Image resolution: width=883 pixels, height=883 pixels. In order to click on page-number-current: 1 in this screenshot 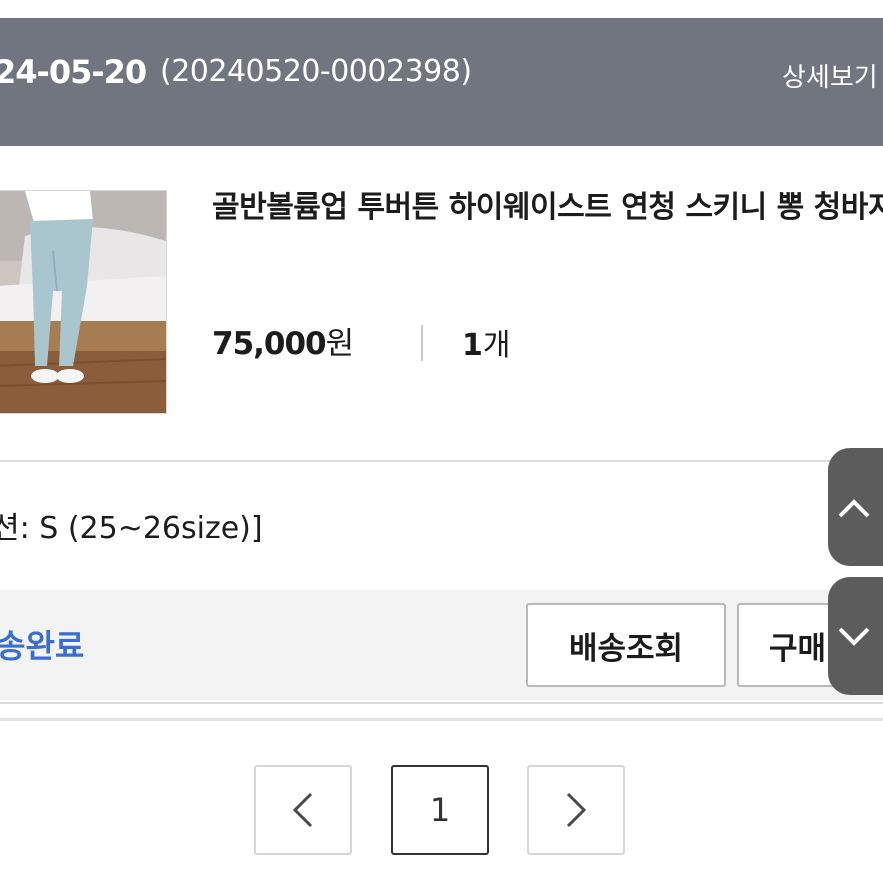, I will do `click(440, 810)`.